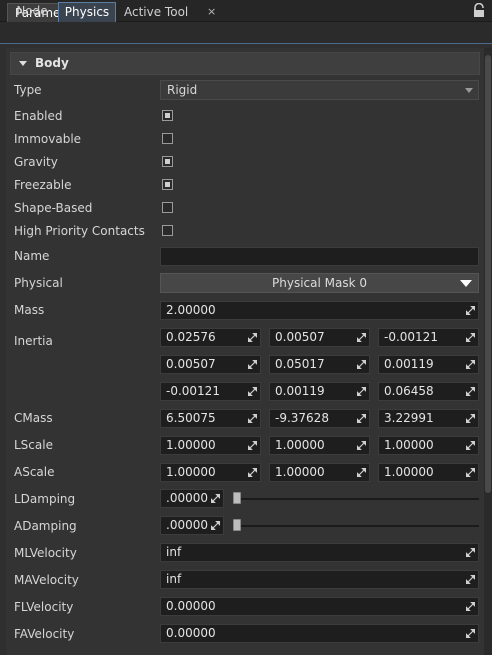 This screenshot has height=655, width=492. I want to click on inertia-row-1-field-1: 0.02576, so click(210, 337).